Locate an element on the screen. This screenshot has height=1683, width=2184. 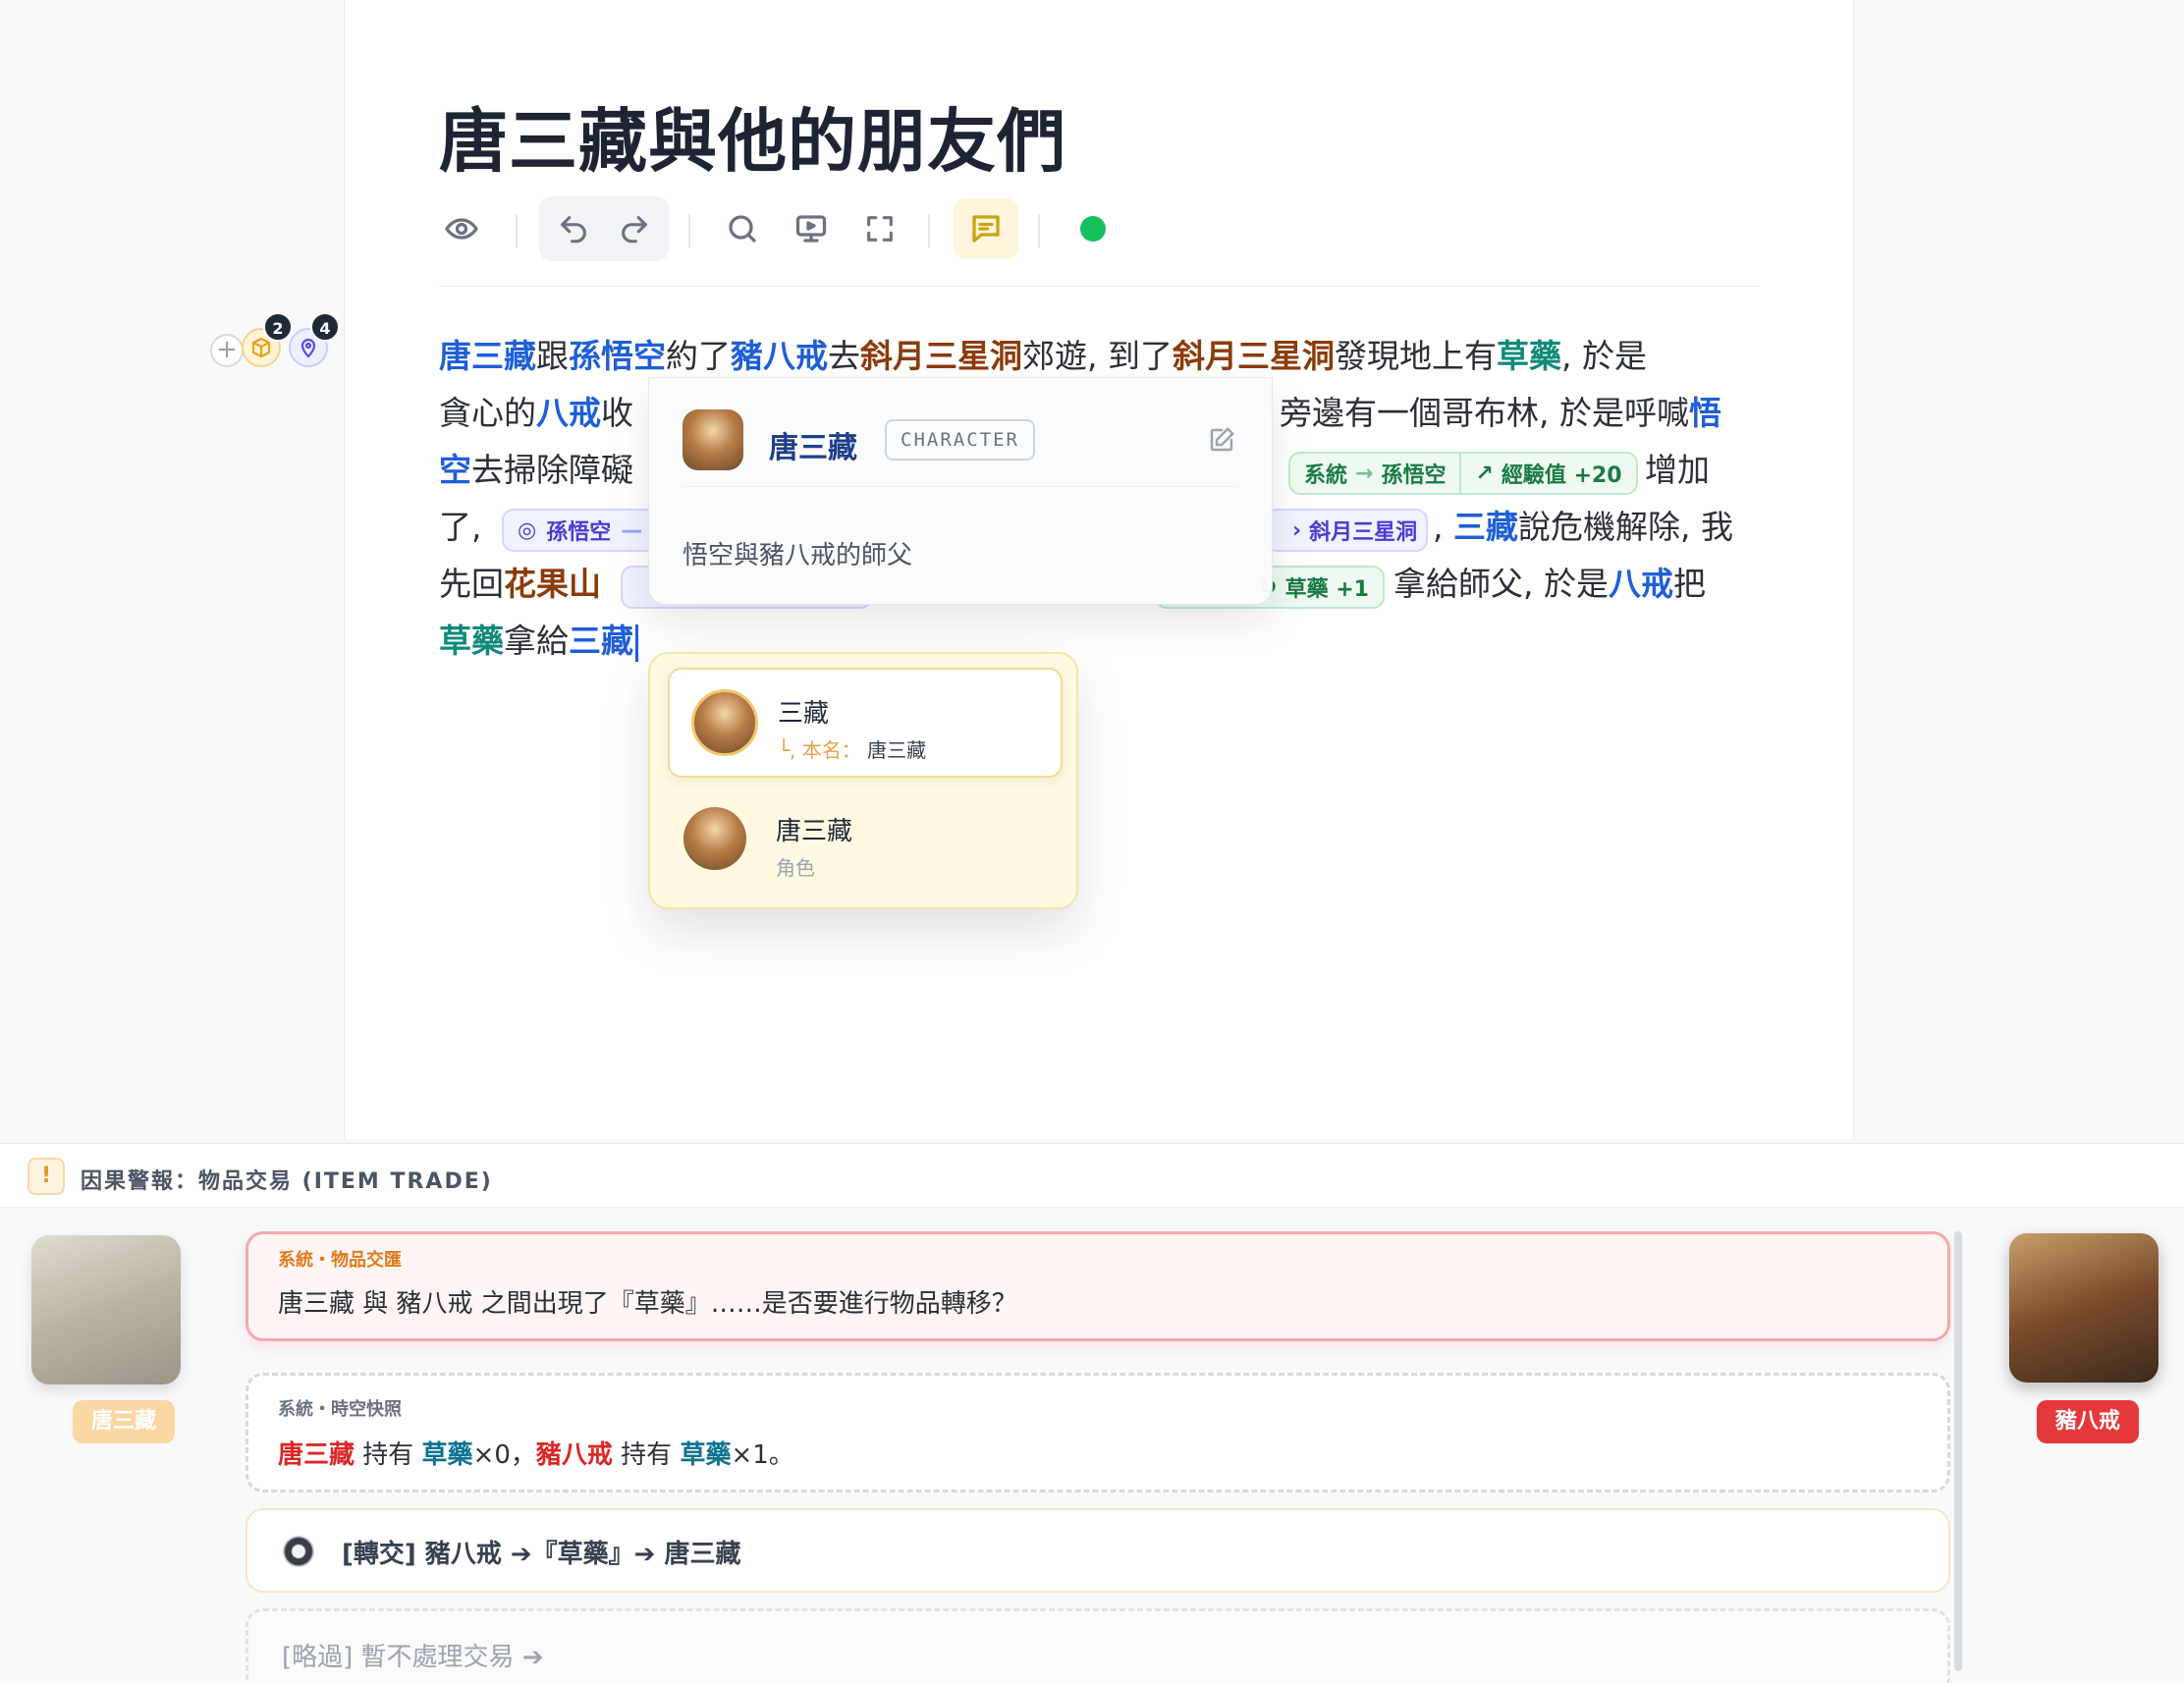
causality-alert-header: ! 因果警報：物品交易 (ITEM TRADE) is located at coordinates (1092, 1175).